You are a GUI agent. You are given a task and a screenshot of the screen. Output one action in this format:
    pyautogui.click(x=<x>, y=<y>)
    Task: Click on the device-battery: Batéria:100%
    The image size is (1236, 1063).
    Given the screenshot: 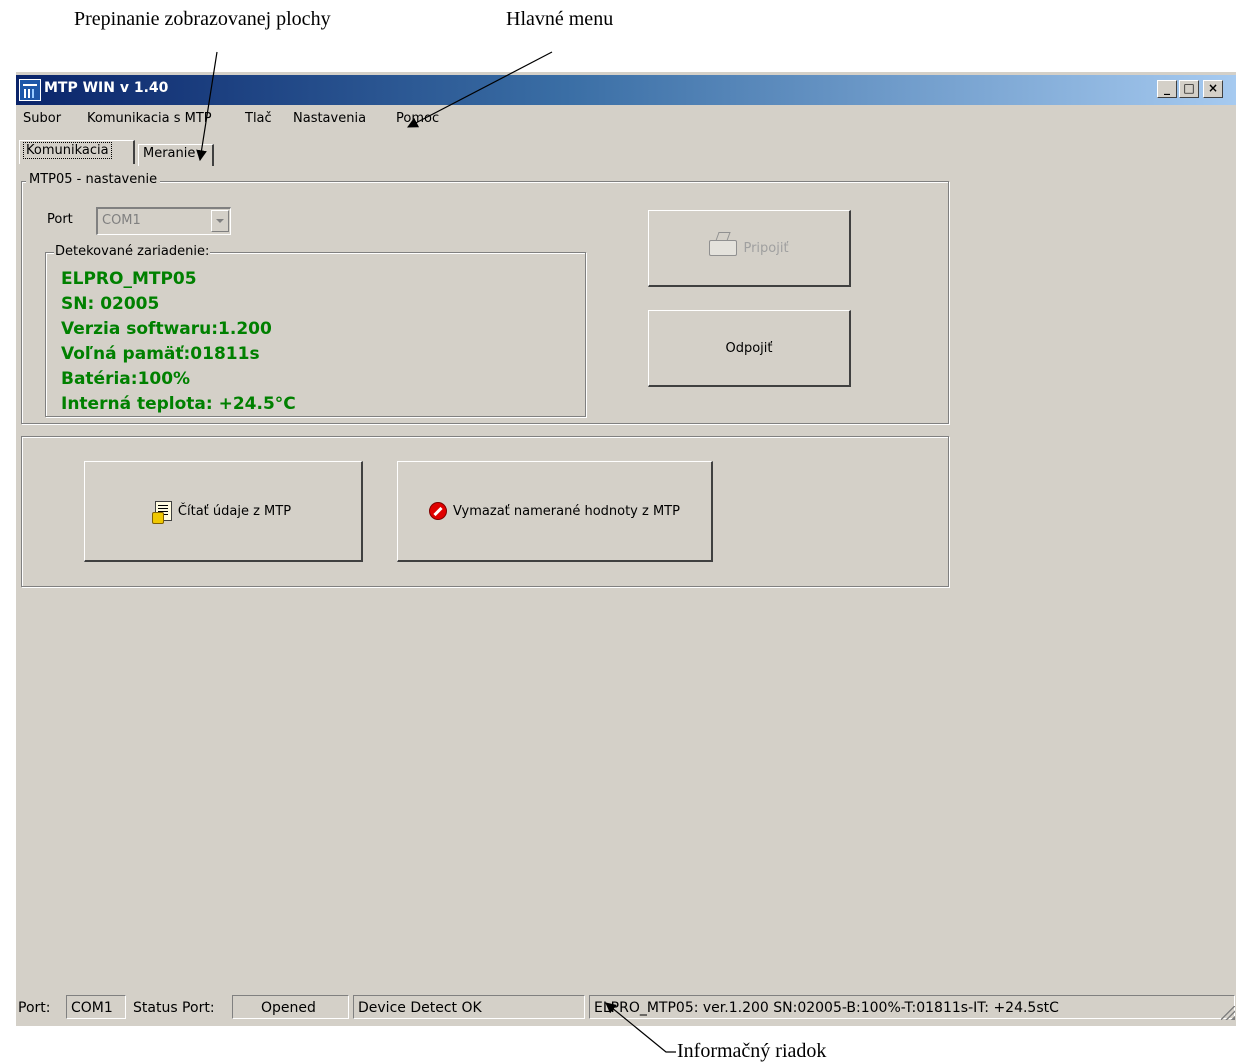 What is the action you would take?
    pyautogui.click(x=126, y=379)
    